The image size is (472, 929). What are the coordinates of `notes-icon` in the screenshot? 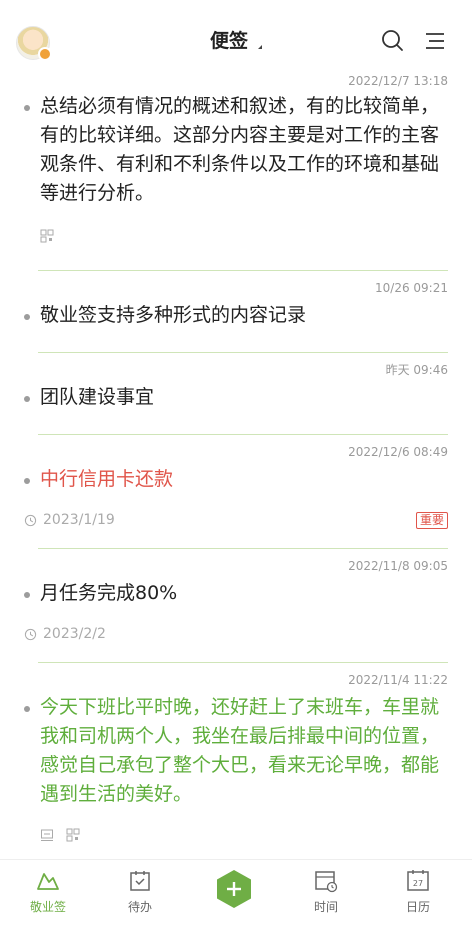 It's located at (48, 881).